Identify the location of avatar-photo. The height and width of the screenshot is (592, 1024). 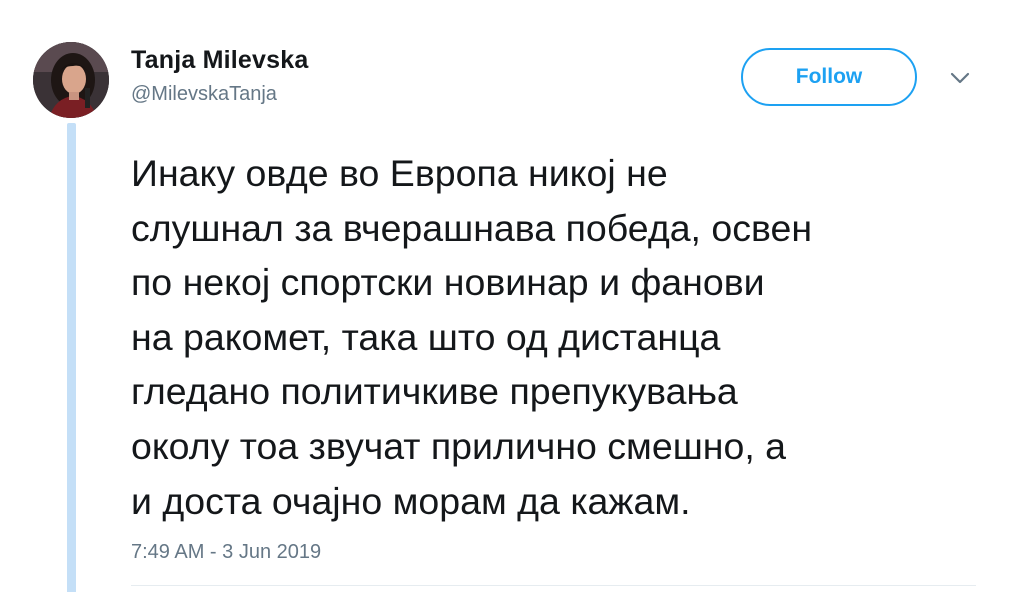
(71, 80).